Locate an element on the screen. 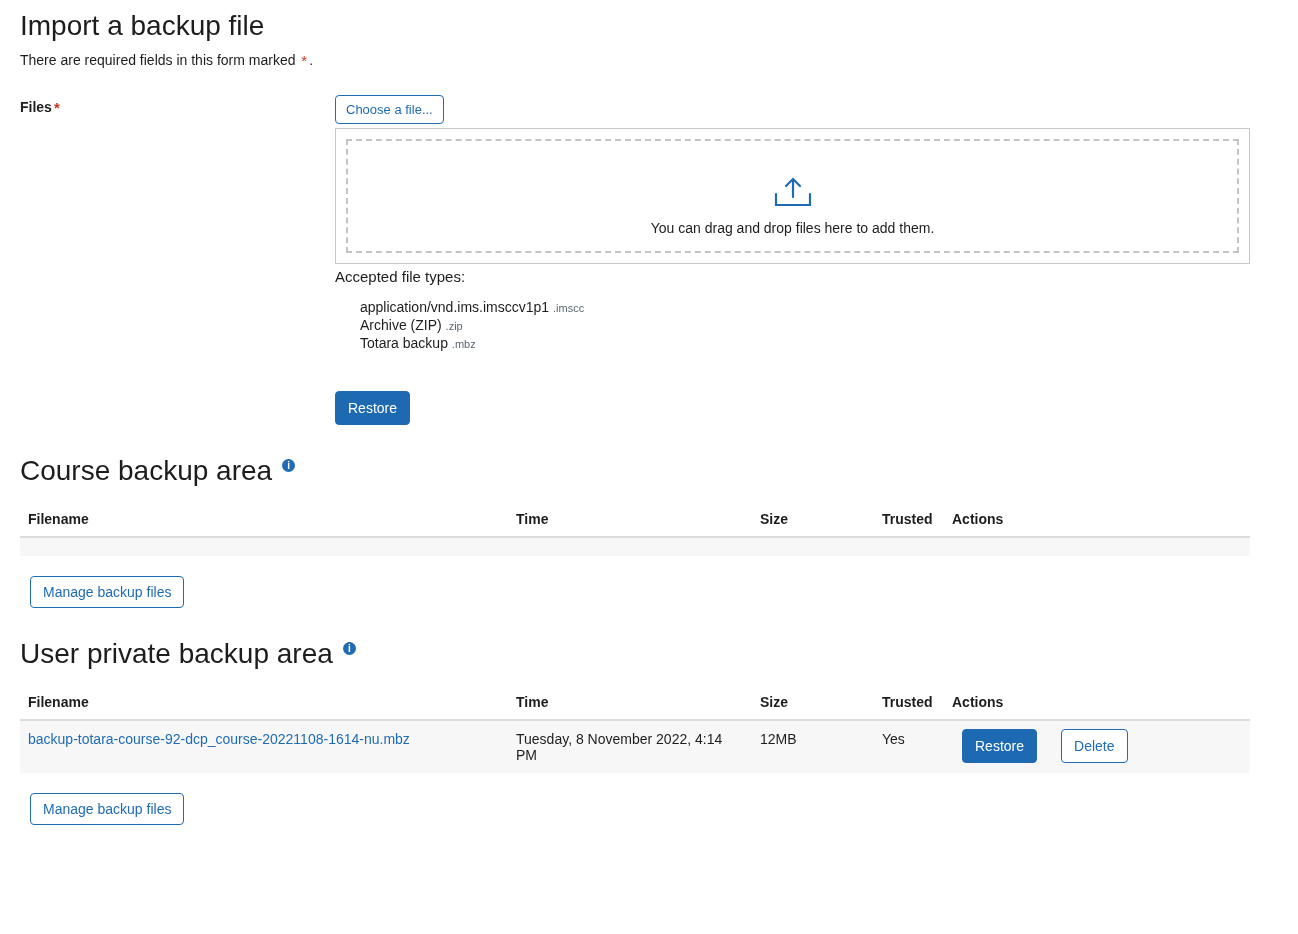 The image size is (1298, 934). filename-link: backup-totara-course-92-dcp_course-20221108-1614-nu.mbz is located at coordinates (219, 739).